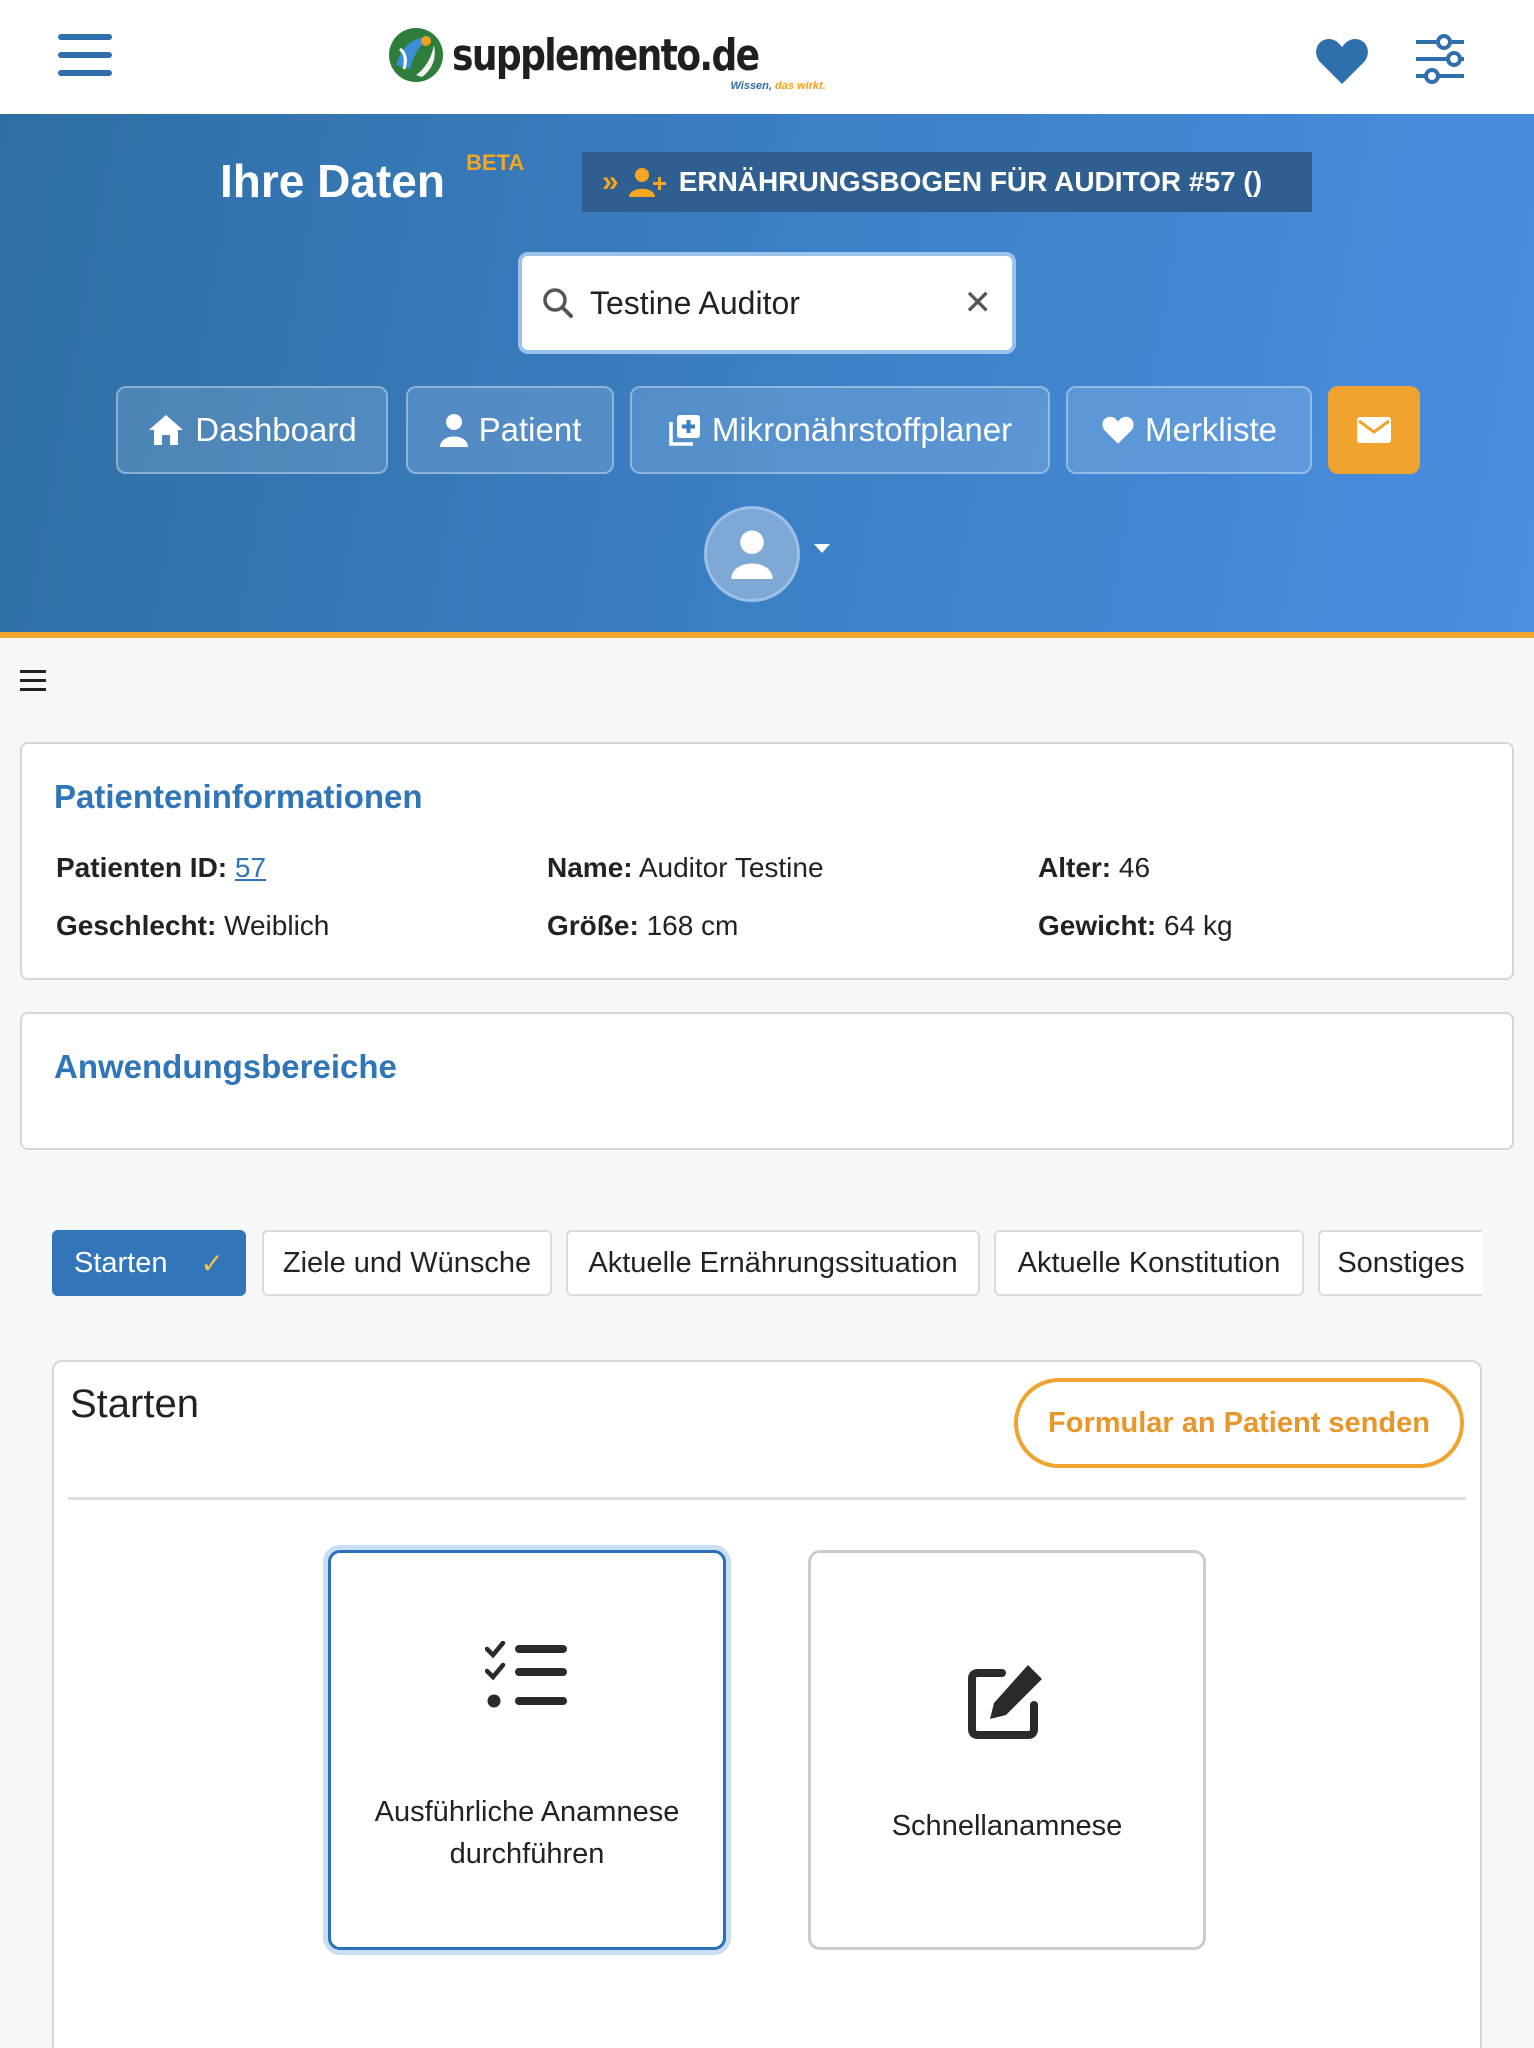  I want to click on clear-search-icon: ✕, so click(978, 303).